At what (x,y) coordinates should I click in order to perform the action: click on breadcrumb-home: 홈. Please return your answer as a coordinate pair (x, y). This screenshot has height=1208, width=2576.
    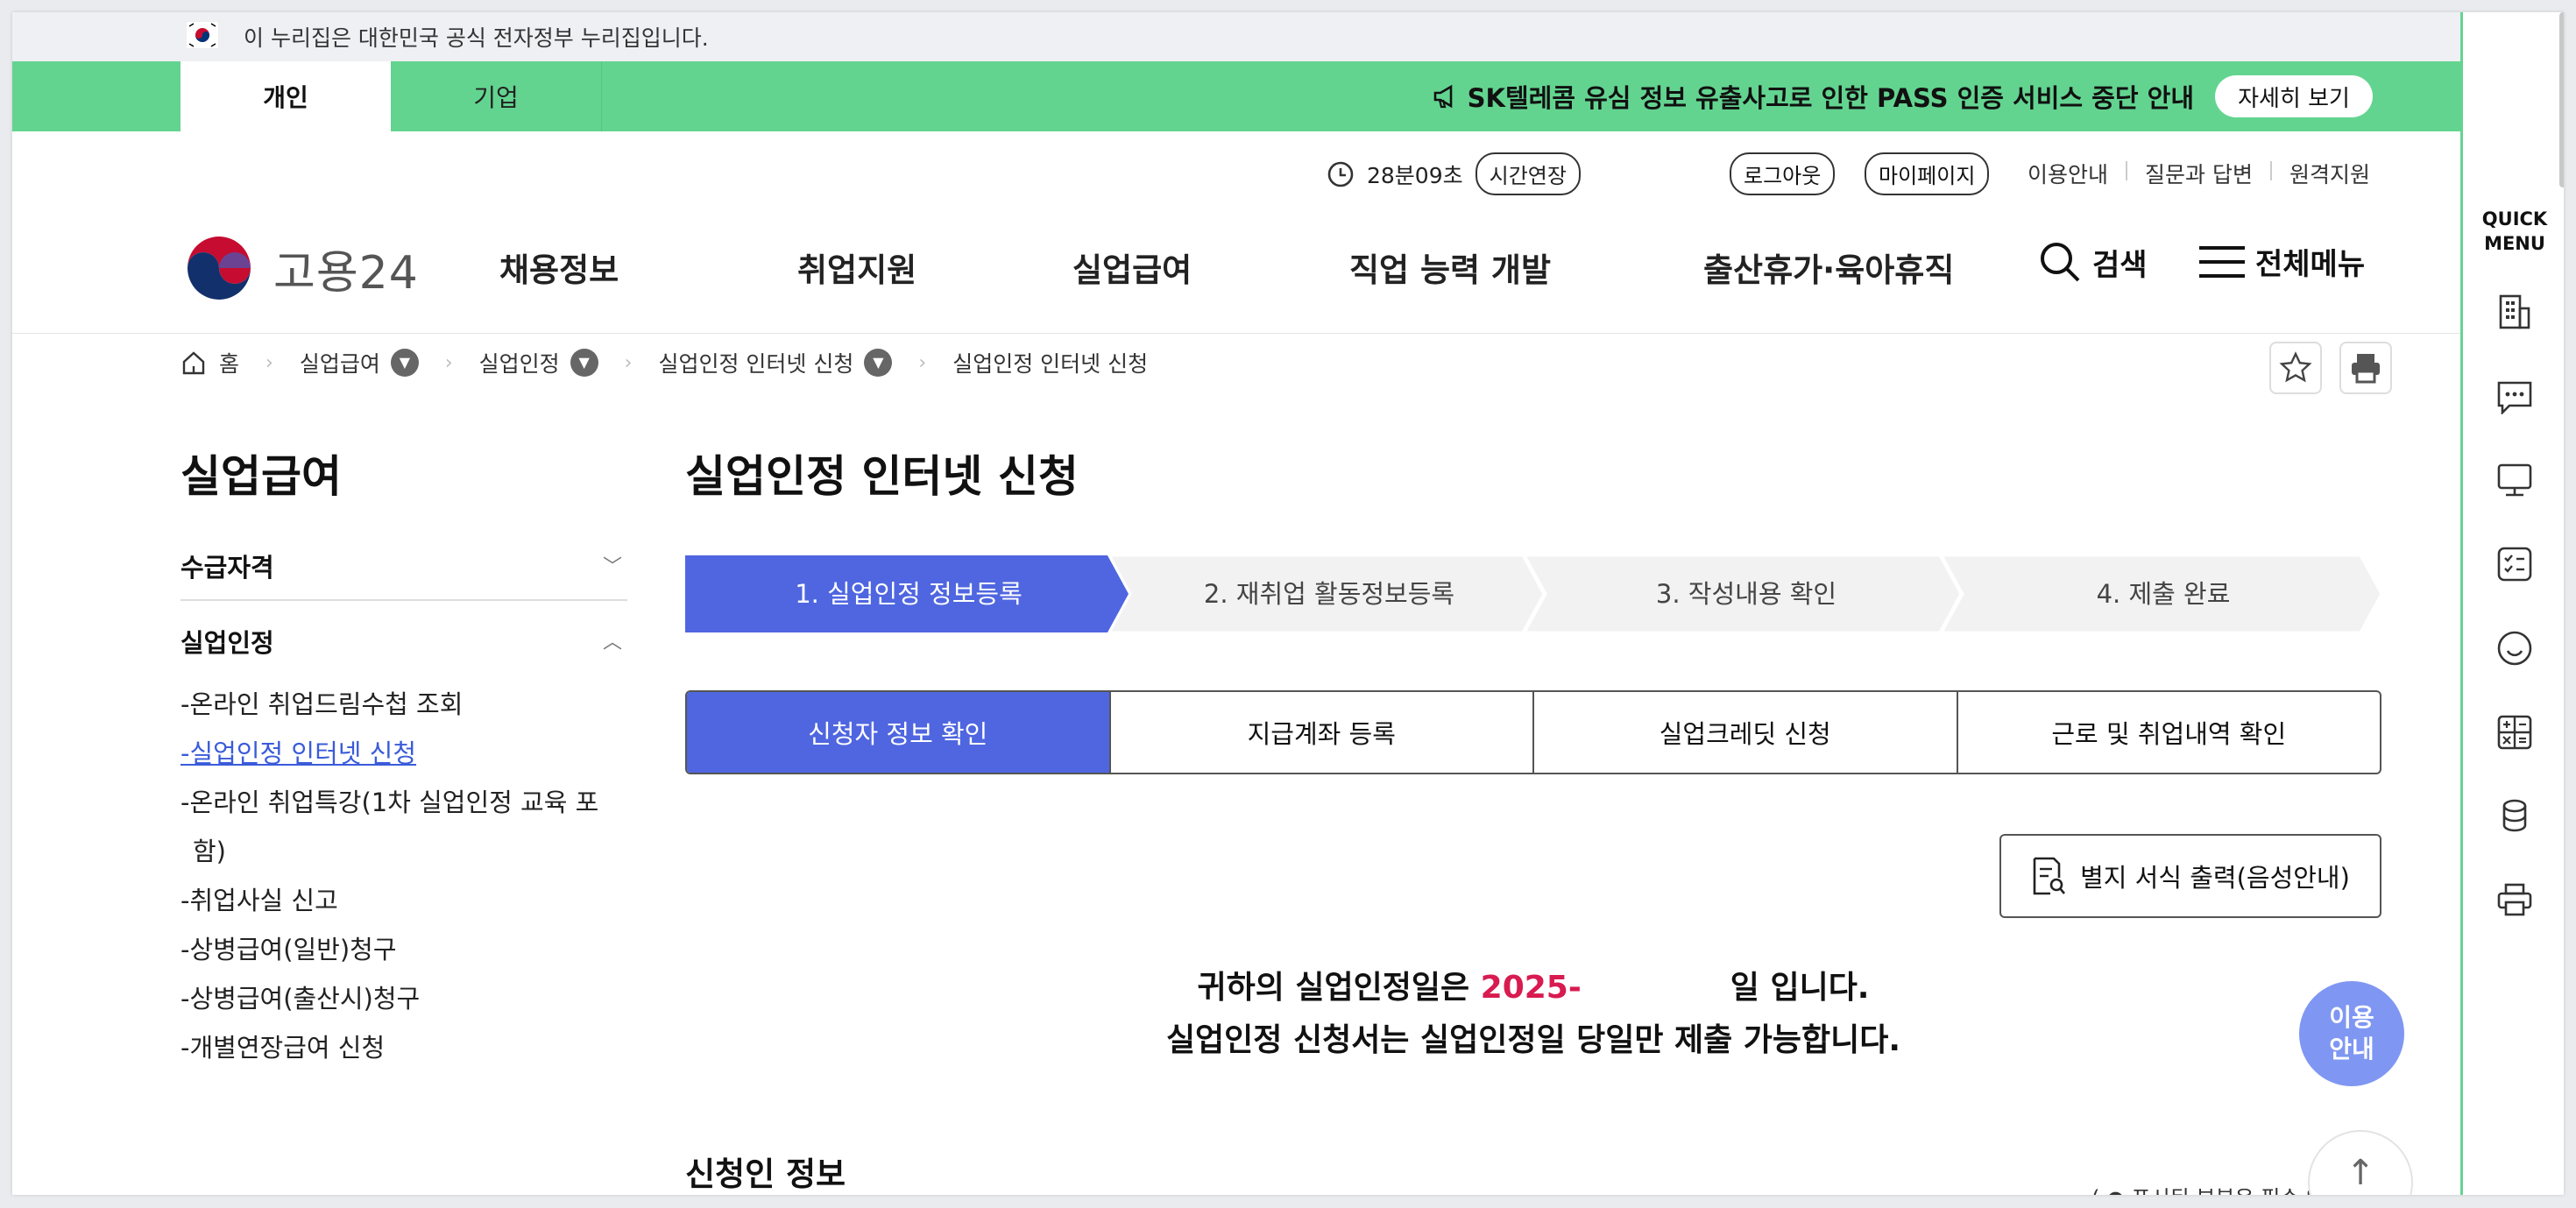
    Looking at the image, I should click on (229, 362).